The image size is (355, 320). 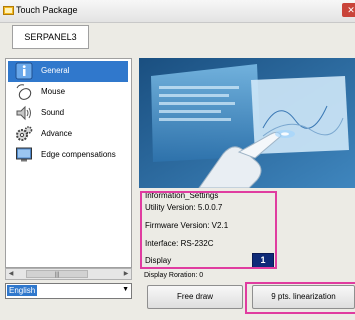 I want to click on nav-label-advance: Advance, so click(x=57, y=133).